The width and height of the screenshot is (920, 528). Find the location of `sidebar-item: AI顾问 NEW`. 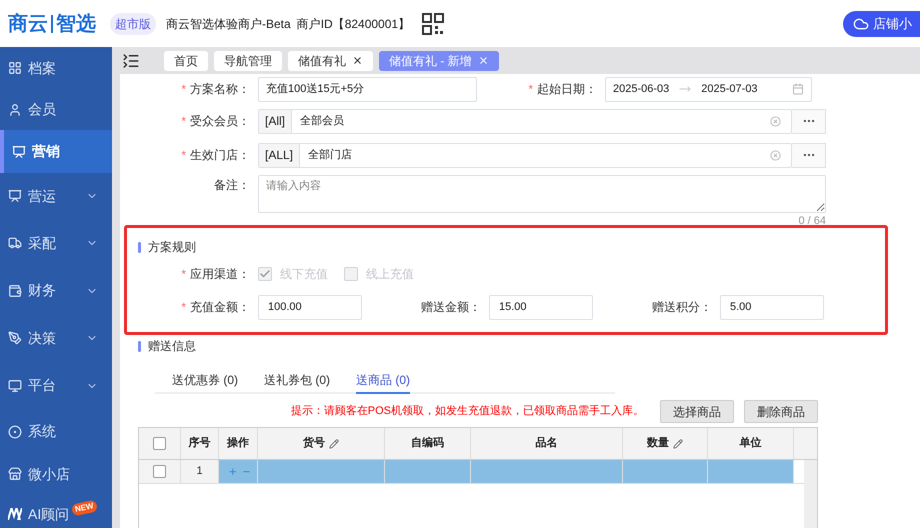

sidebar-item: AI顾问 NEW is located at coordinates (56, 511).